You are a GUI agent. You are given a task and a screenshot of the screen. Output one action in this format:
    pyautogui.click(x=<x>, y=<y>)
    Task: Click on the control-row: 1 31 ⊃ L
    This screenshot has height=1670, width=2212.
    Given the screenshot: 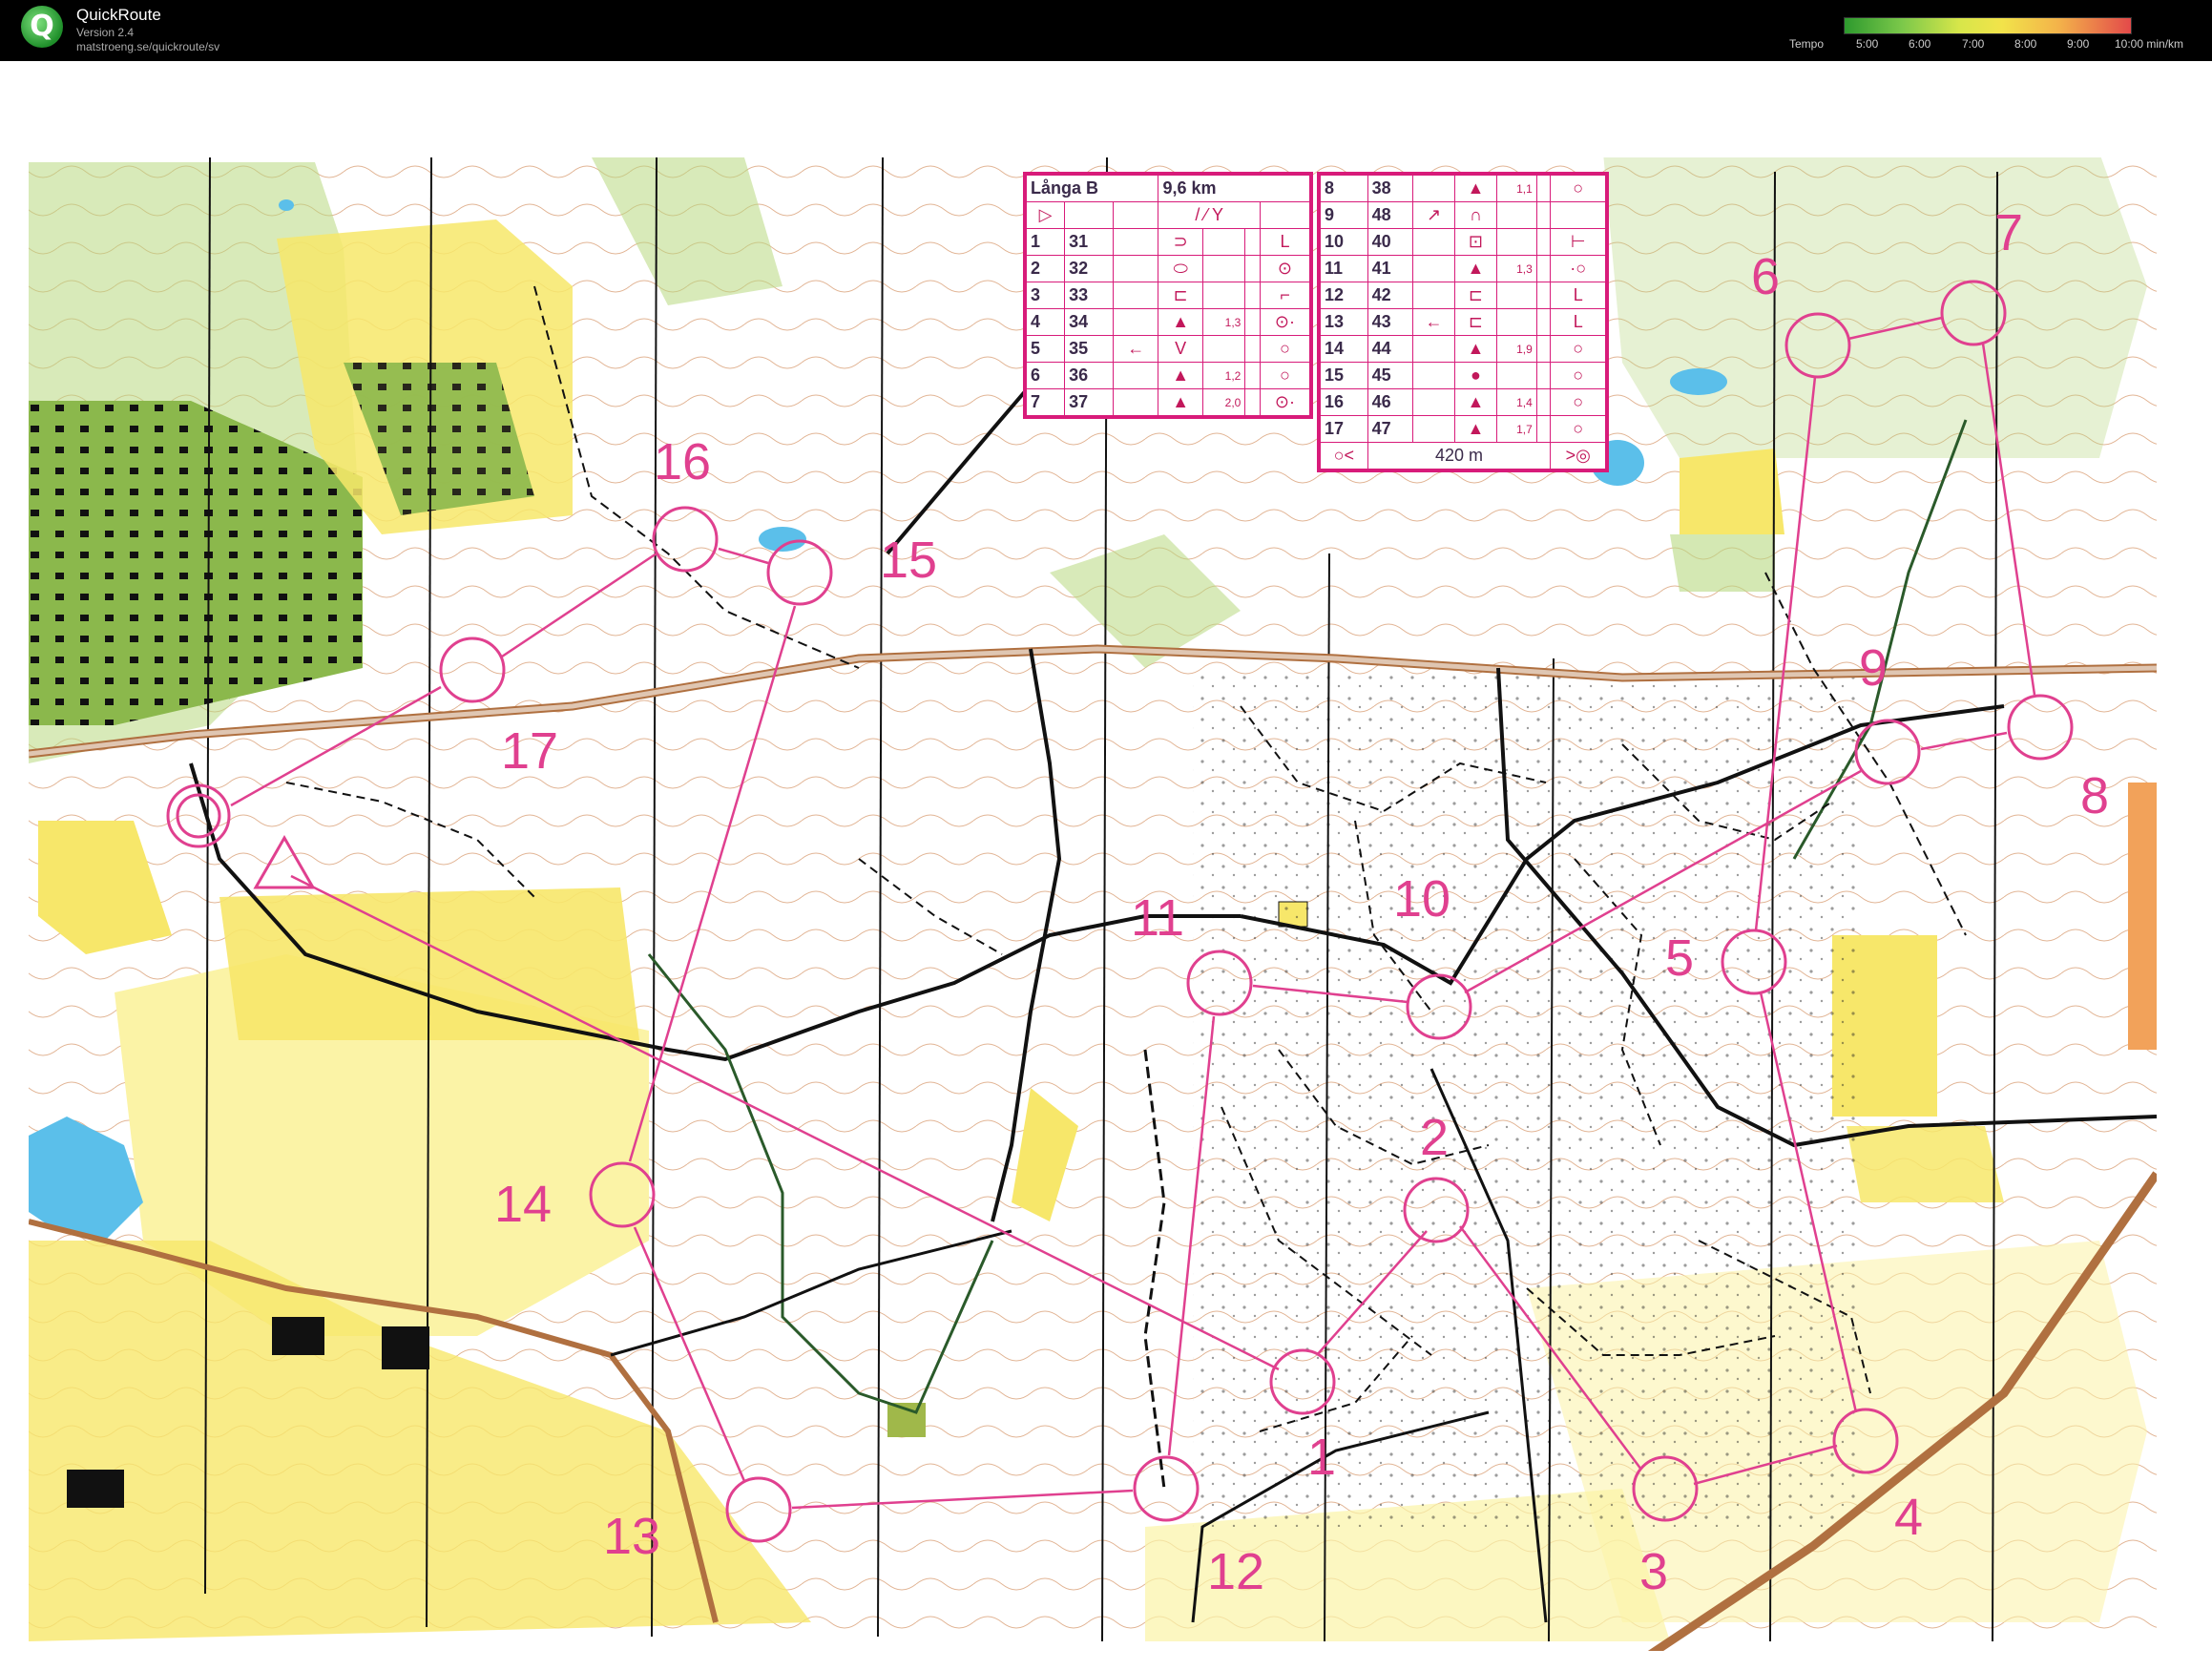 What is the action you would take?
    pyautogui.click(x=1168, y=242)
    